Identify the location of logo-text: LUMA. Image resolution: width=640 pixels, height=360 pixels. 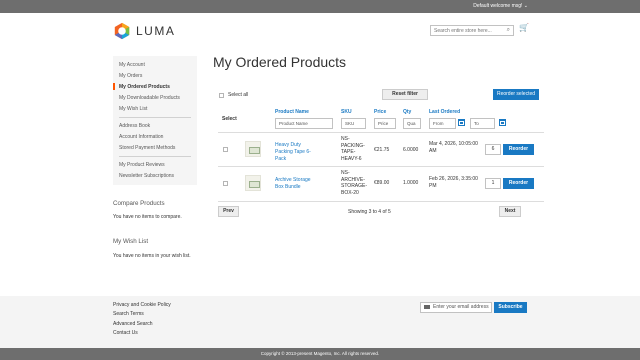
(155, 31).